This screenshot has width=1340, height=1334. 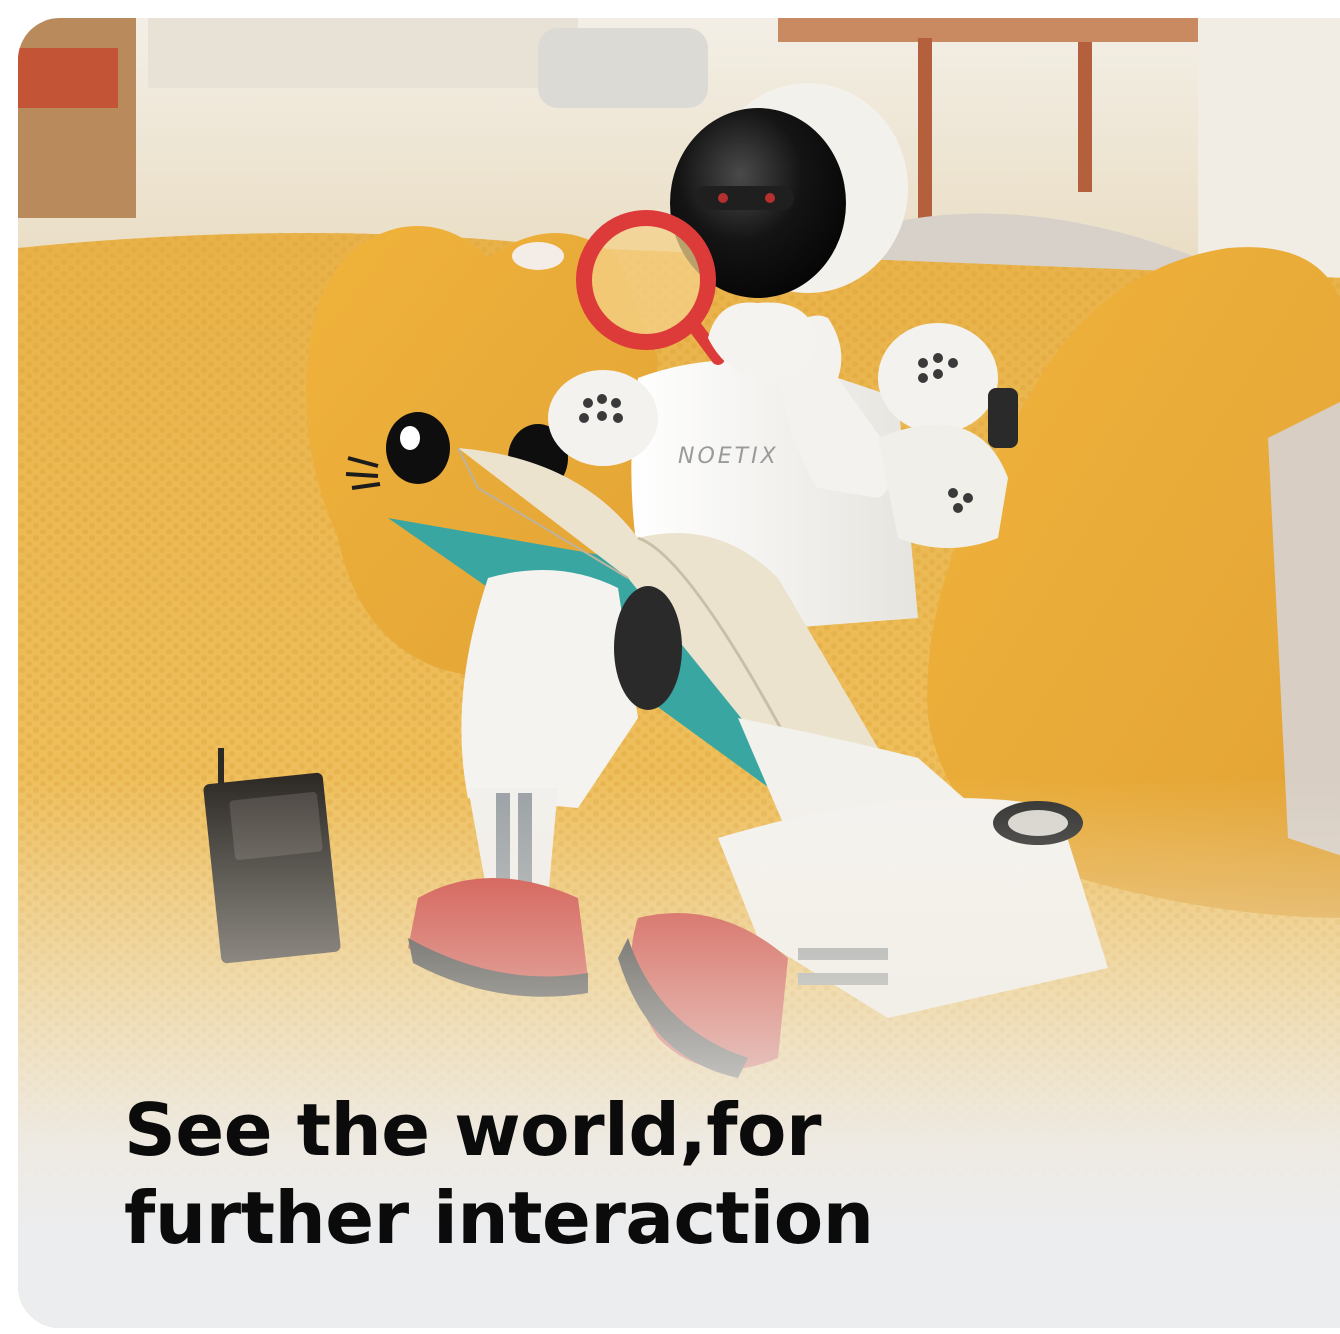 I want to click on hero-headline: See the world,for further interaction, so click(x=499, y=1174).